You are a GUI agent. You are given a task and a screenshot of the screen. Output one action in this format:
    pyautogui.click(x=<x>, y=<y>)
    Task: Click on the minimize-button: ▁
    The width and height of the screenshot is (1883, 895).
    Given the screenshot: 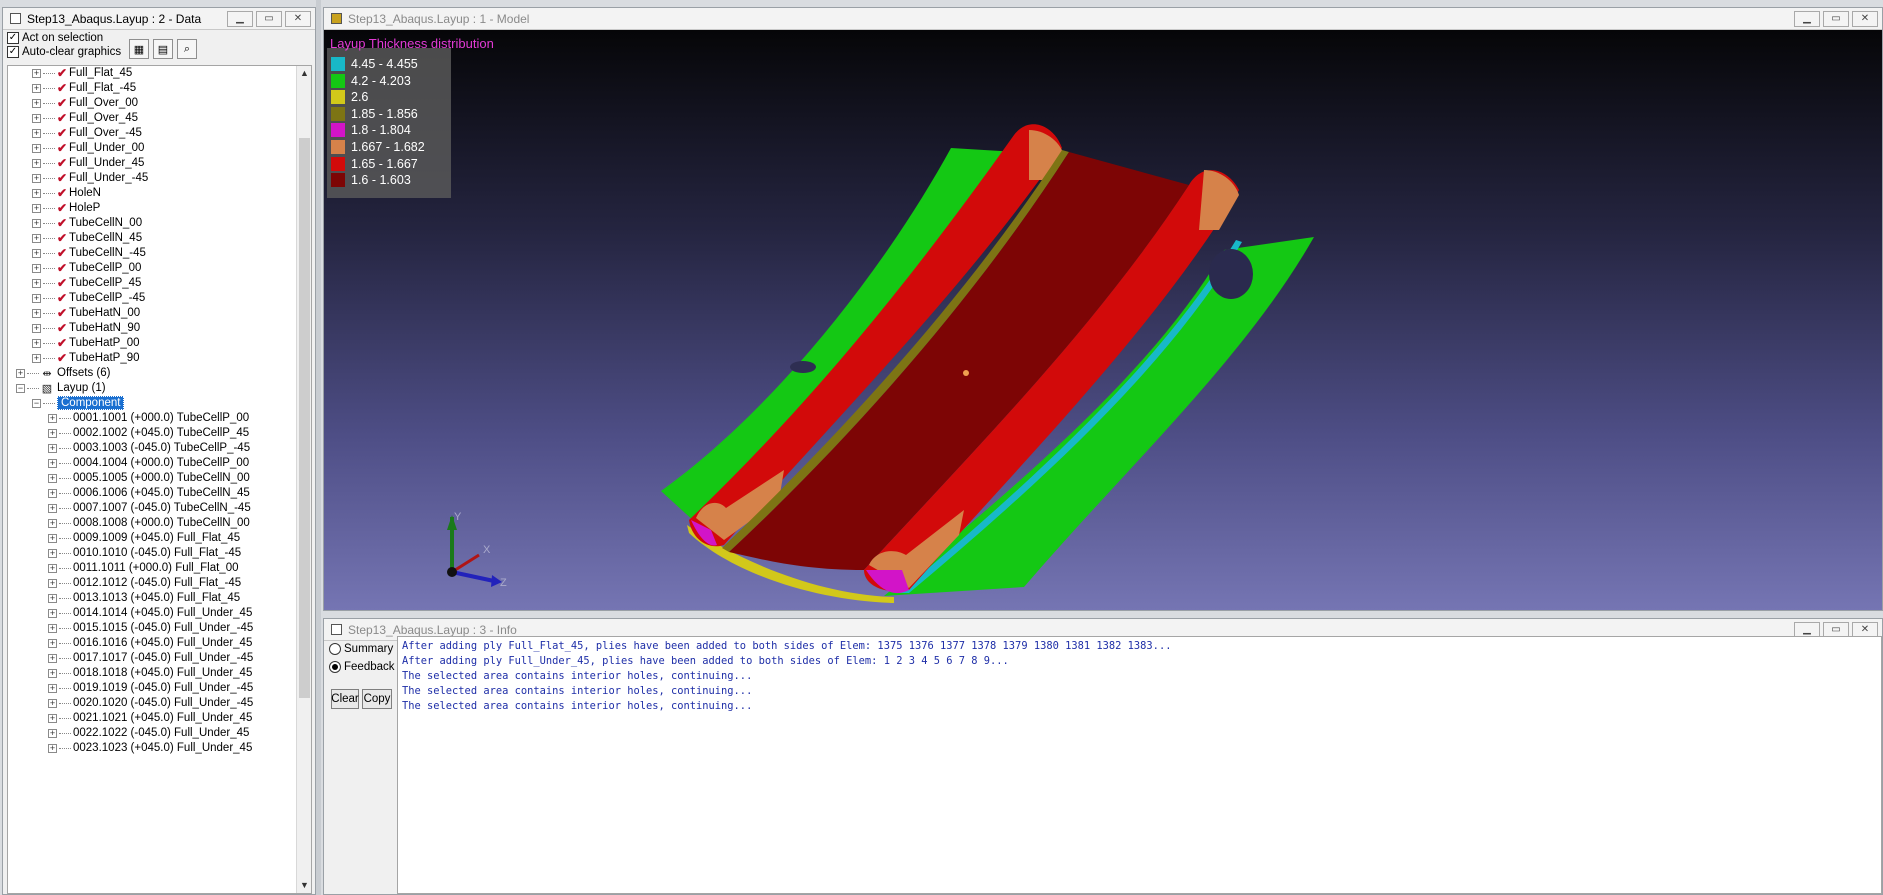 What is the action you would take?
    pyautogui.click(x=240, y=19)
    